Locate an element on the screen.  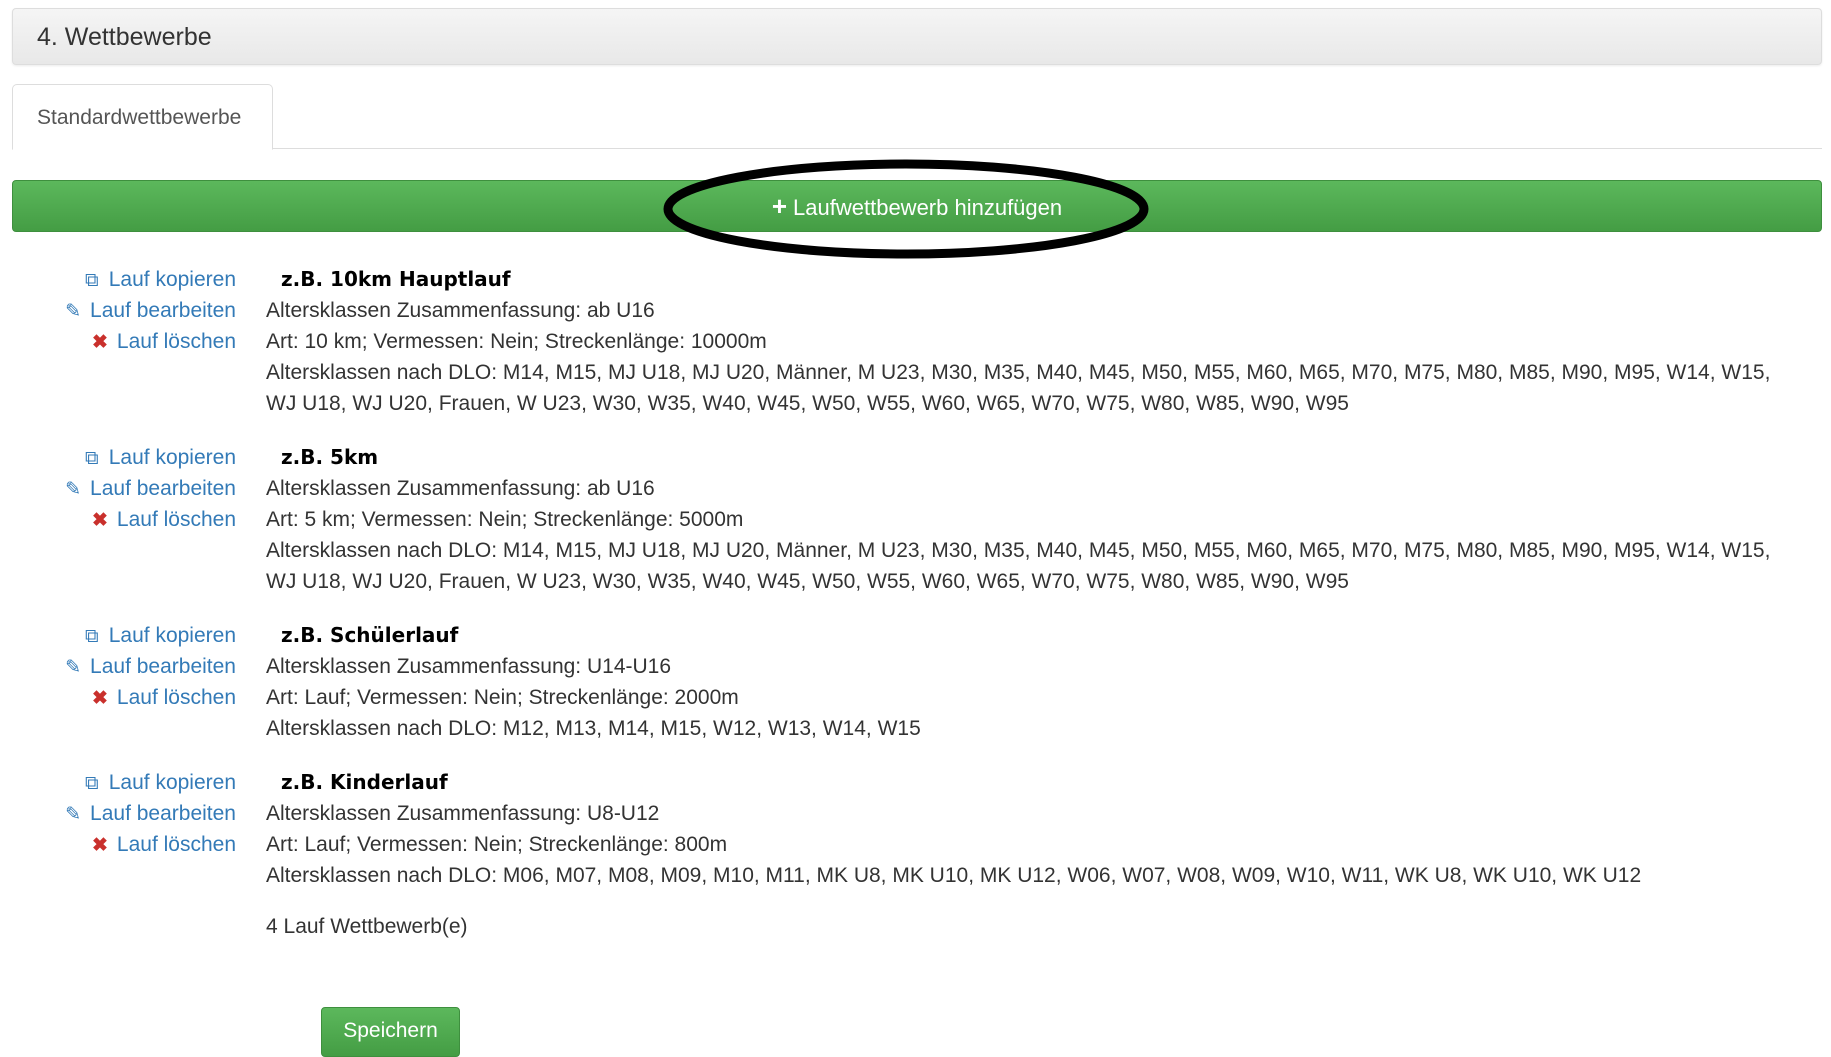
tab-standardwettbewerbe: Standardwettbewerbe is located at coordinates (142, 117).